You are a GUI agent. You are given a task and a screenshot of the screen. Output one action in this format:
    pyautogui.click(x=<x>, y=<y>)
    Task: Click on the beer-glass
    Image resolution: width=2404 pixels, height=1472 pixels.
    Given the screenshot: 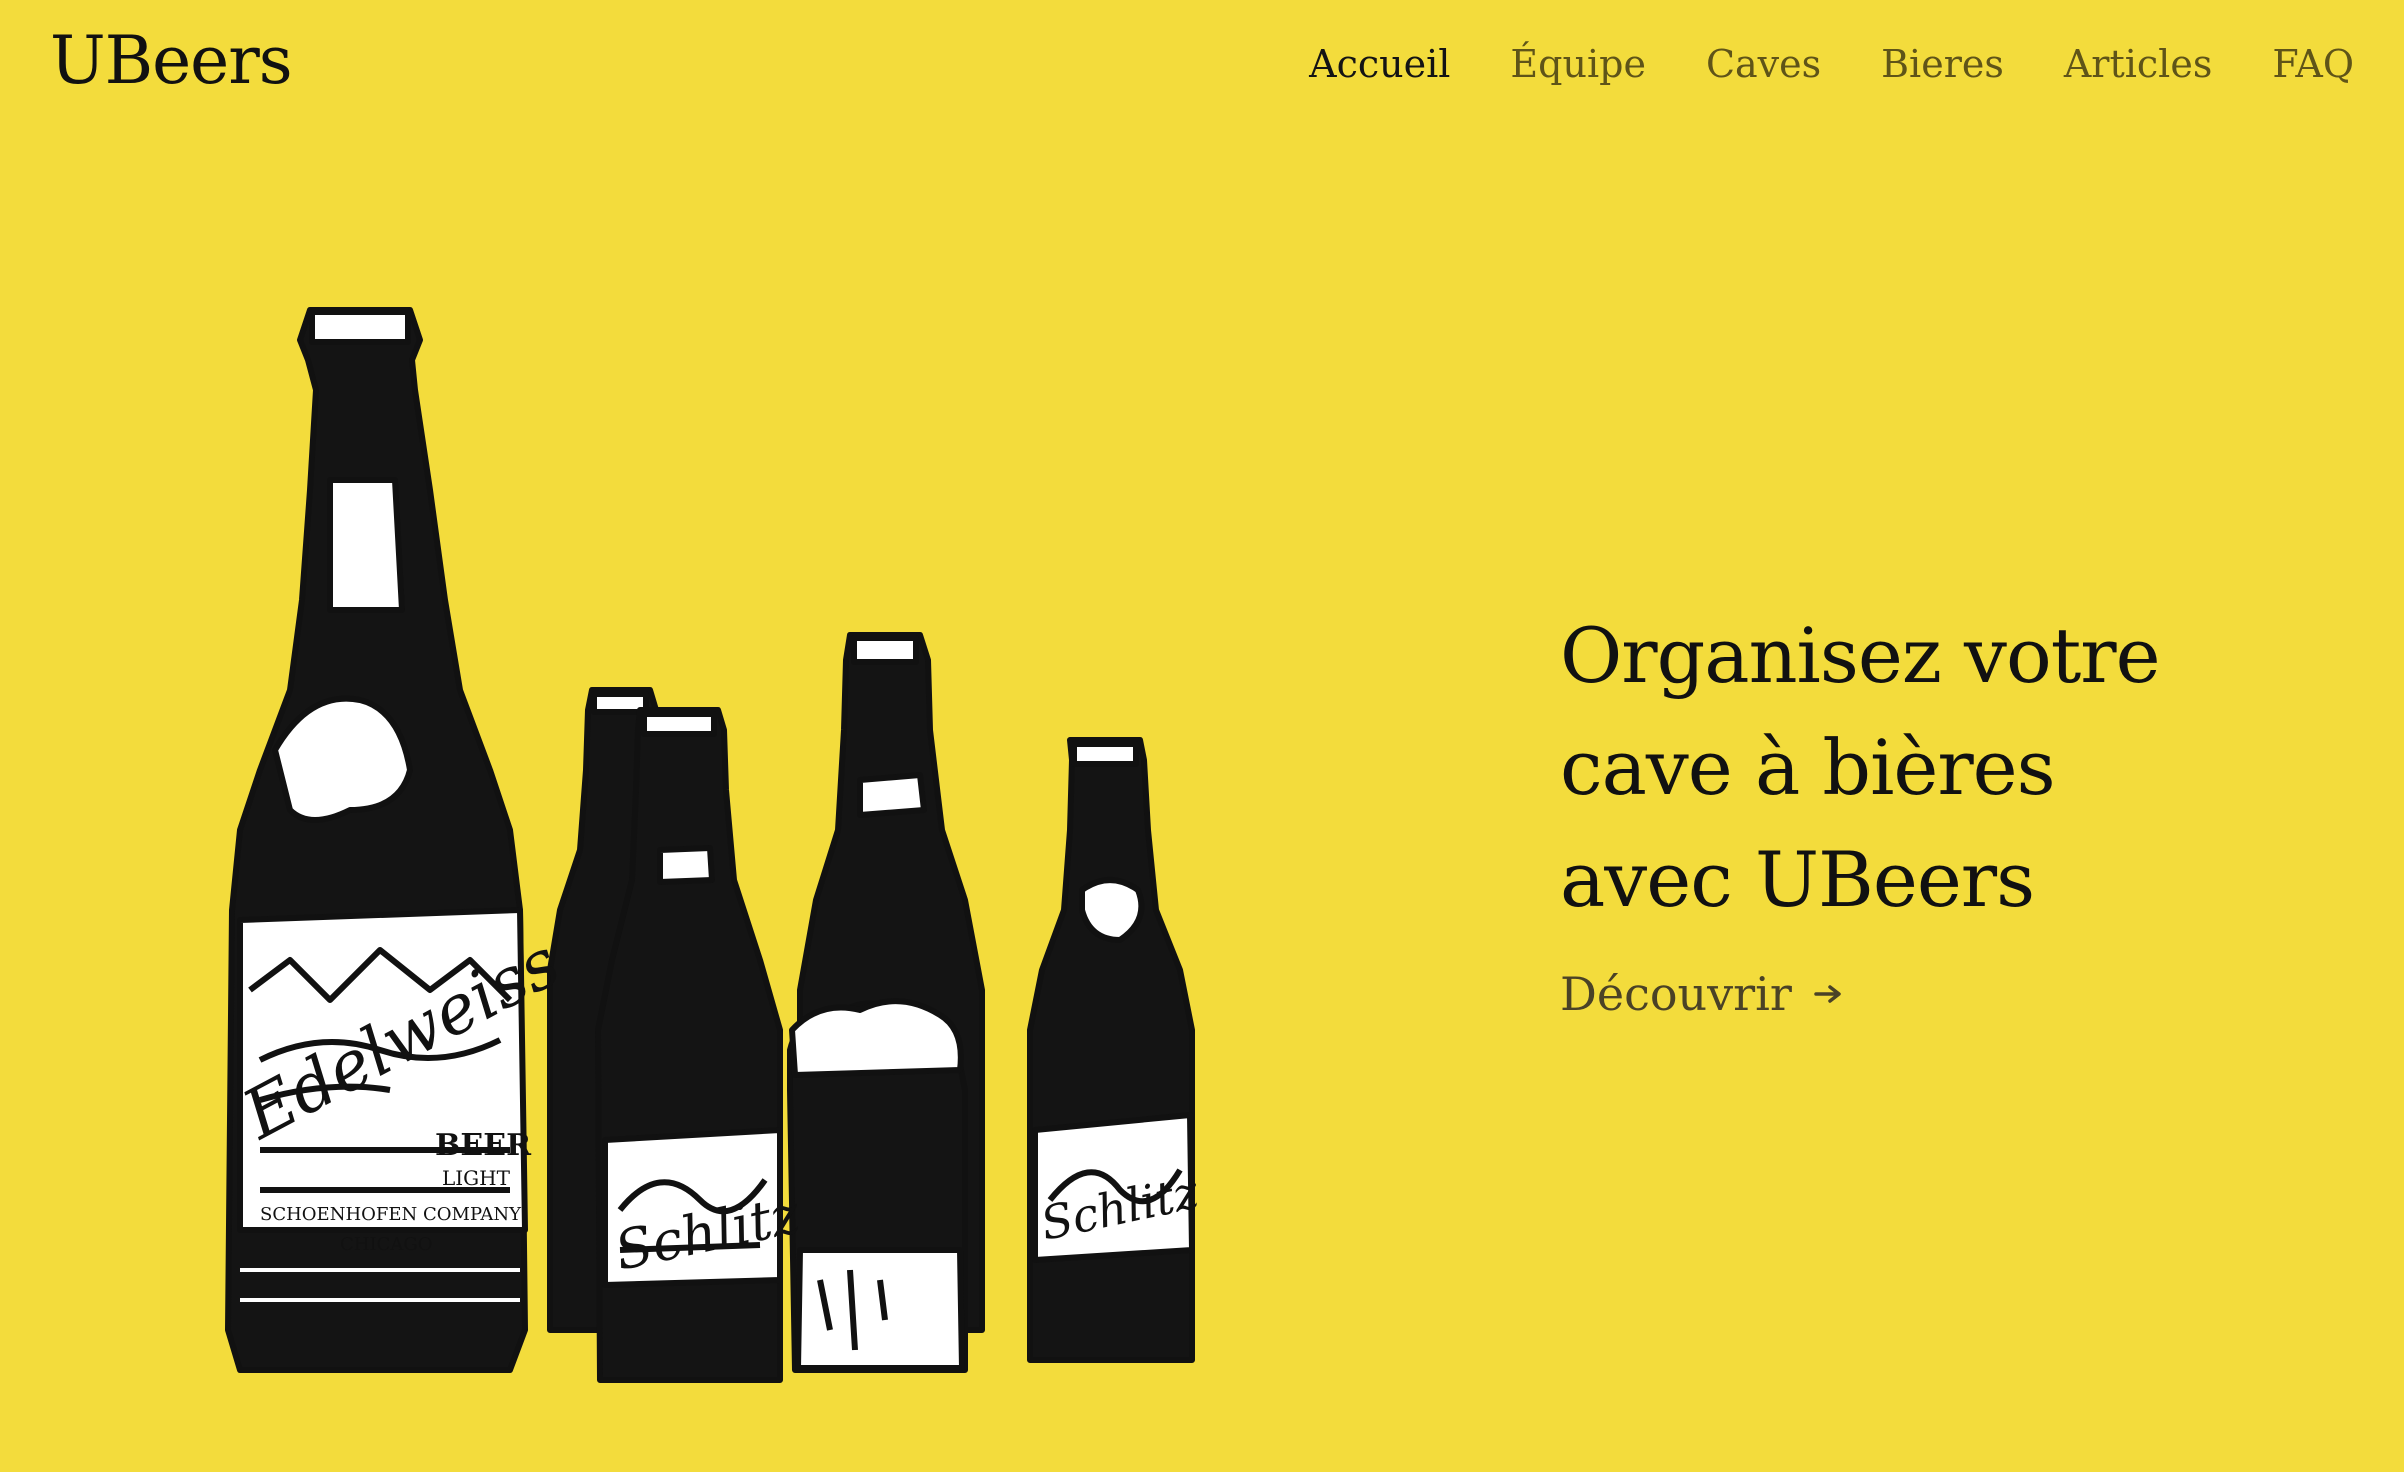 What is the action you would take?
    pyautogui.click(x=877, y=1185)
    